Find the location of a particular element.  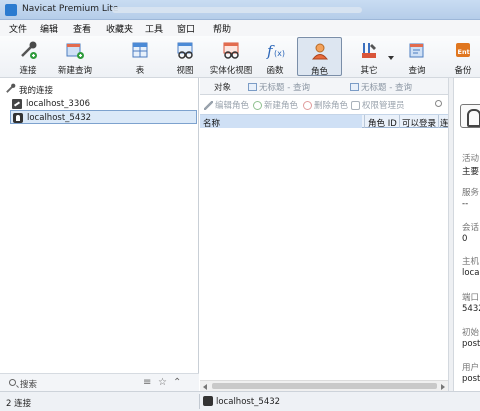

privilege-manager-button: 权限管理员 is located at coordinates (378, 105).